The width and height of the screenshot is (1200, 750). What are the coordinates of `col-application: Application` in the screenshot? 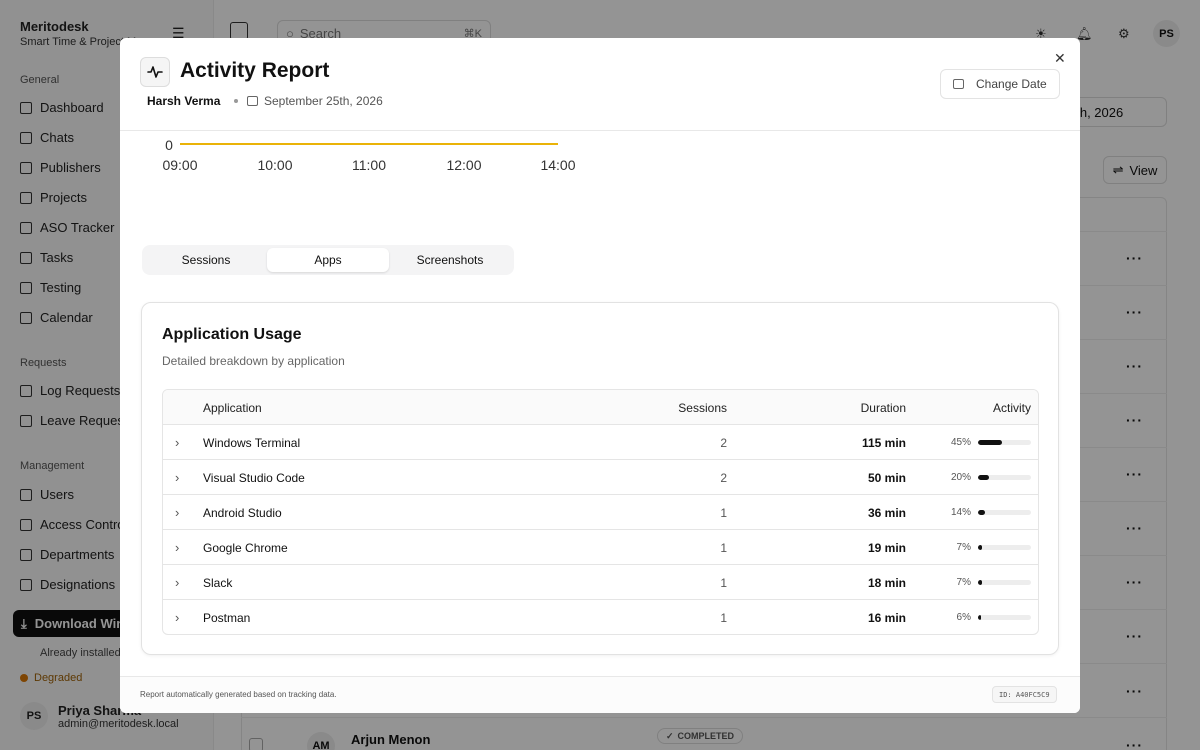 It's located at (232, 407).